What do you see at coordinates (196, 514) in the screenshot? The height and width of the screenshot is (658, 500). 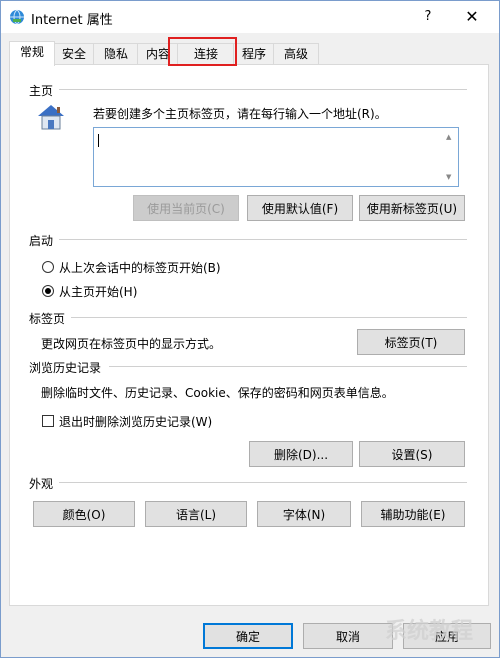 I see `languages-button: 语言(L)` at bounding box center [196, 514].